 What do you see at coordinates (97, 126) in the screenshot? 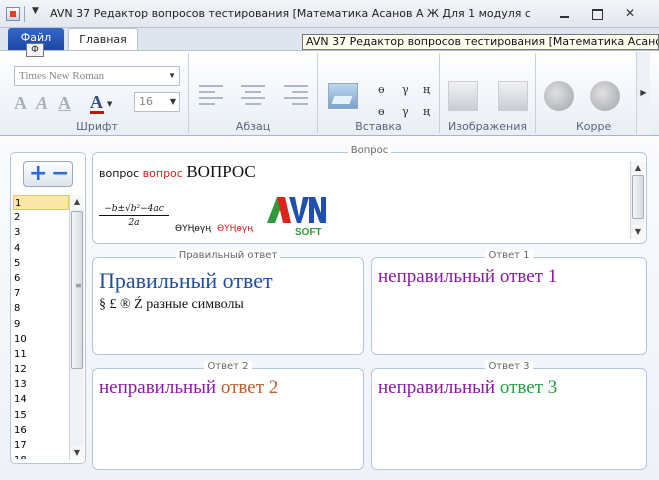
I see `font-group-label: Шрифт` at bounding box center [97, 126].